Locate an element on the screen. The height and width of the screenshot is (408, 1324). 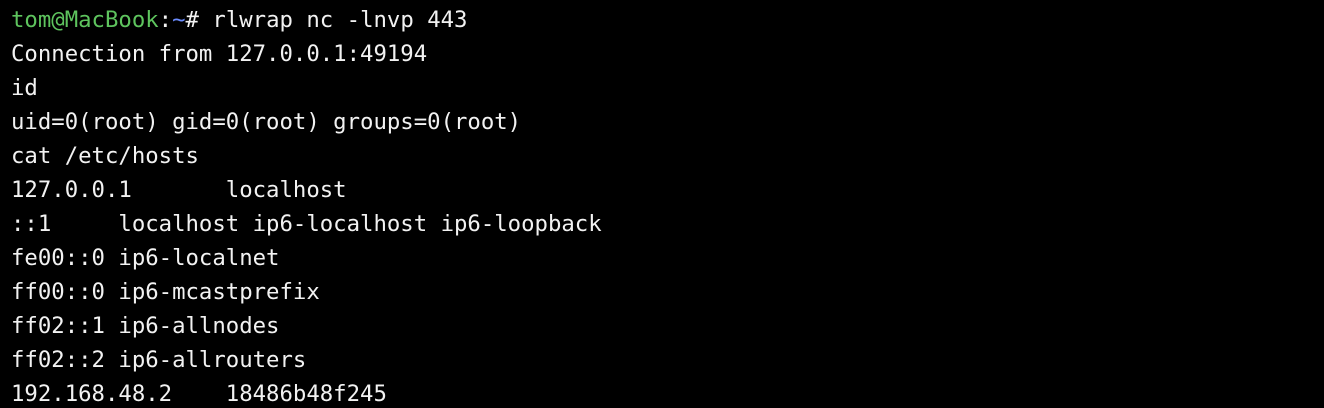
output-line: Connection from 127.0.0.1:49194 is located at coordinates (219, 54).